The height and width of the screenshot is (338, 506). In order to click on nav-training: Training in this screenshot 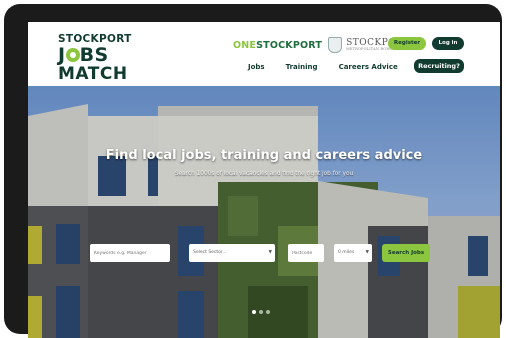, I will do `click(302, 67)`.